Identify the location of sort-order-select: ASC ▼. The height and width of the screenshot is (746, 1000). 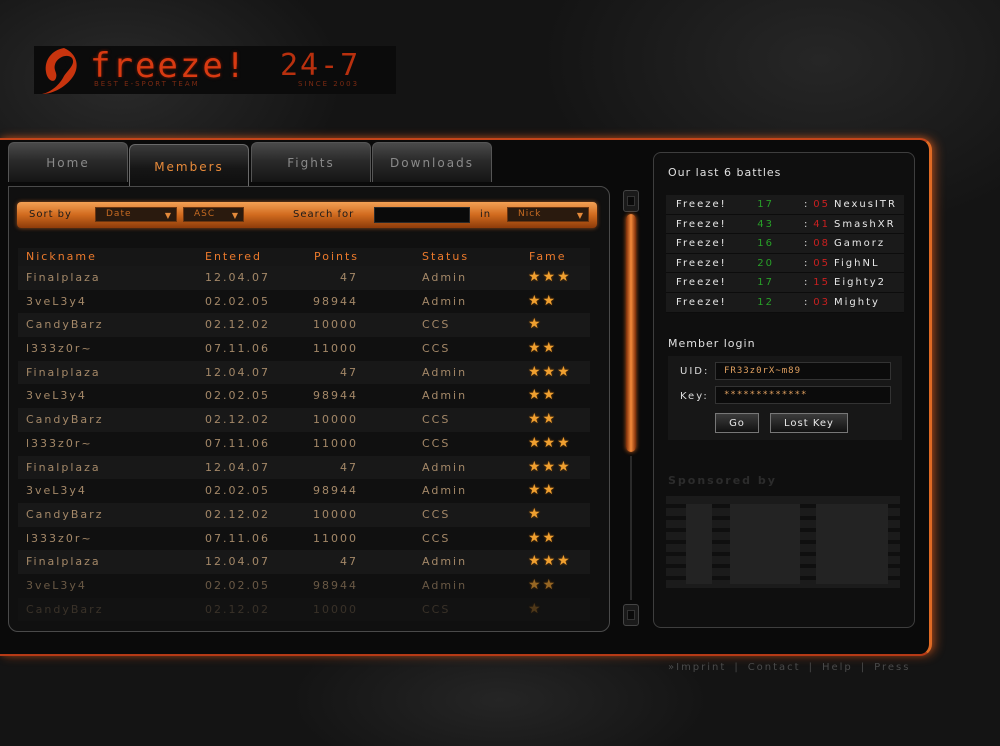
(213, 214).